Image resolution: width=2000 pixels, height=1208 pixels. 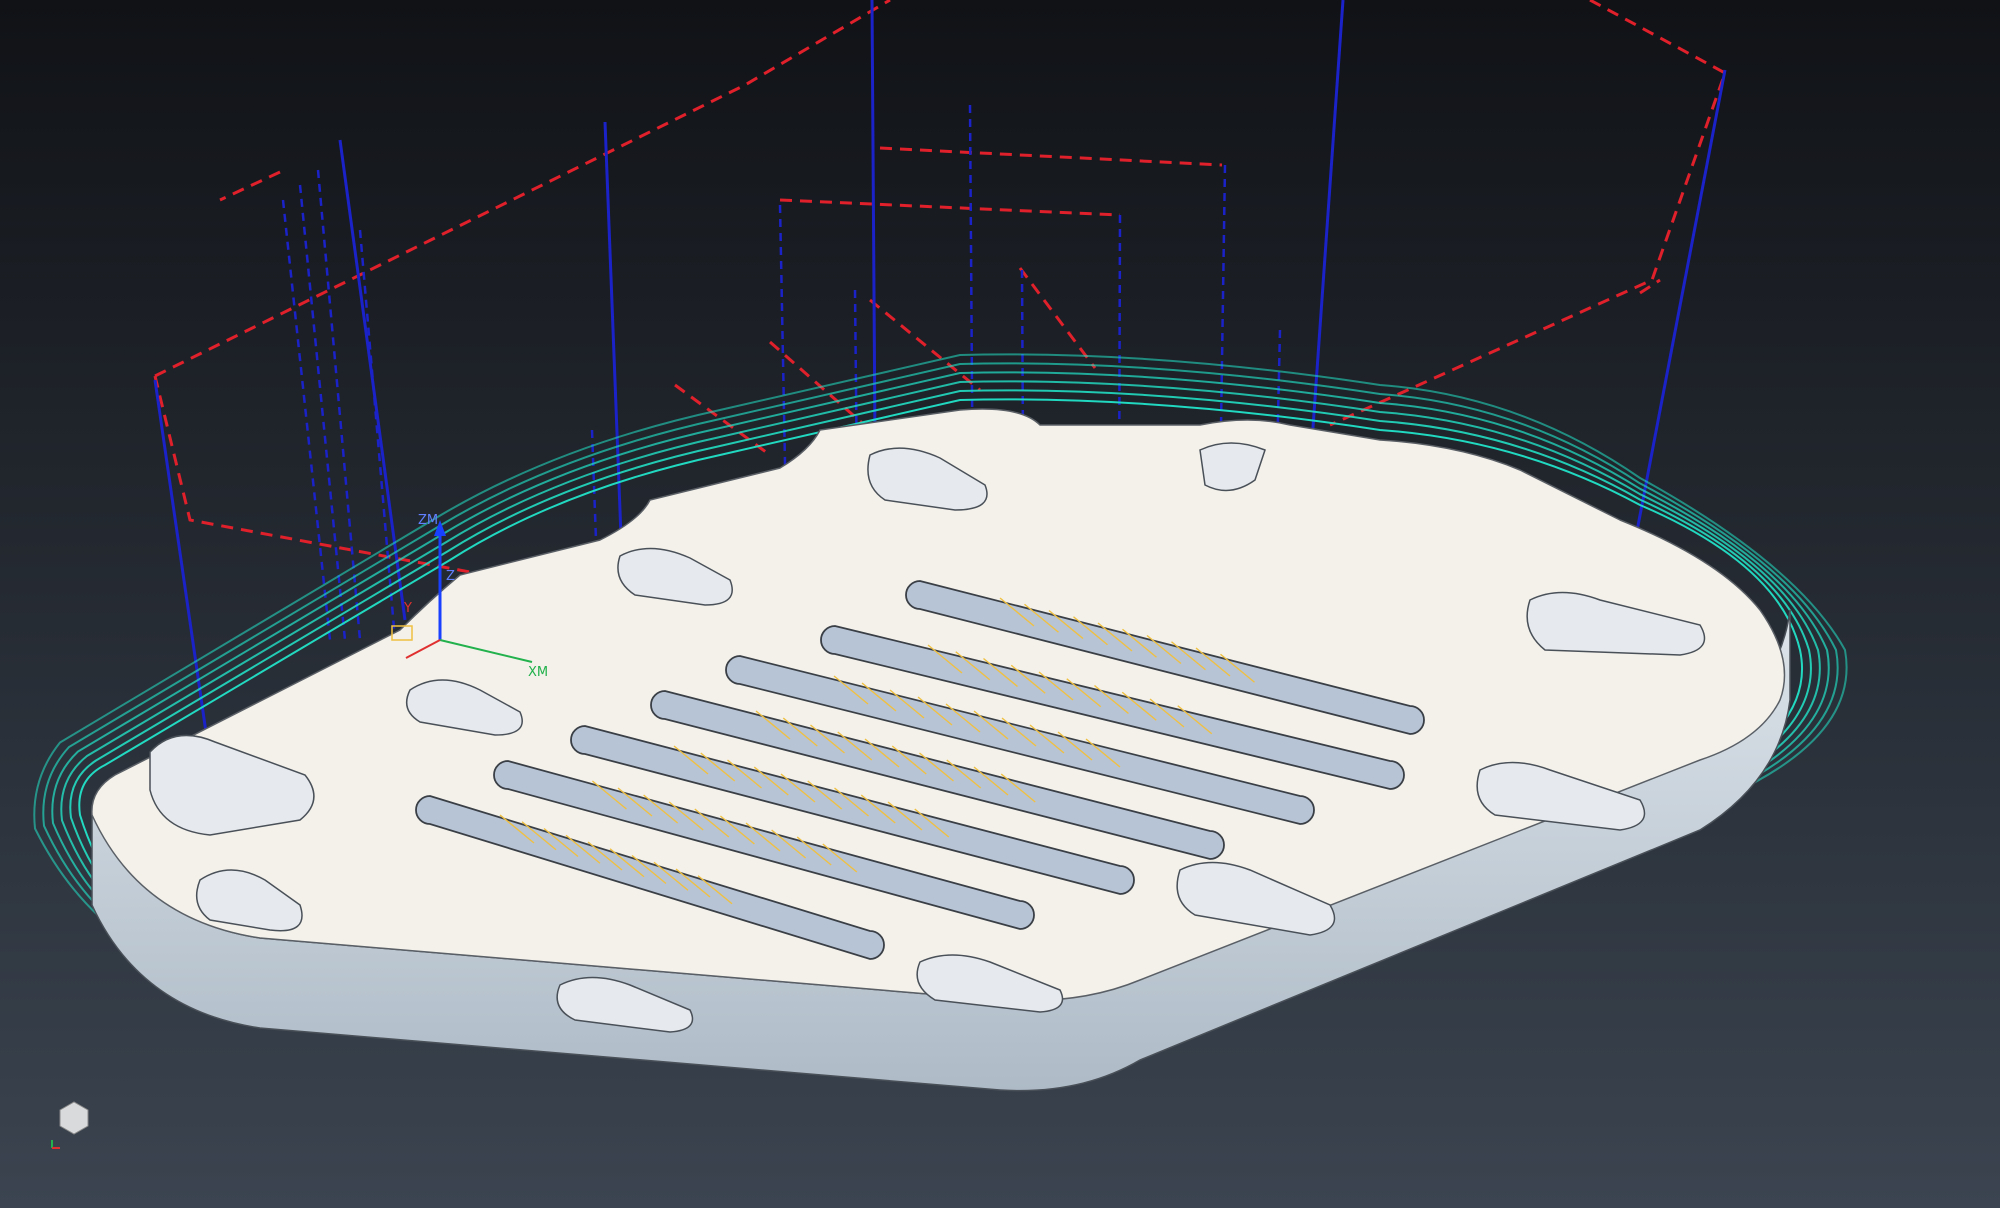 What do you see at coordinates (538, 672) in the screenshot?
I see `wcs-x-label: XM` at bounding box center [538, 672].